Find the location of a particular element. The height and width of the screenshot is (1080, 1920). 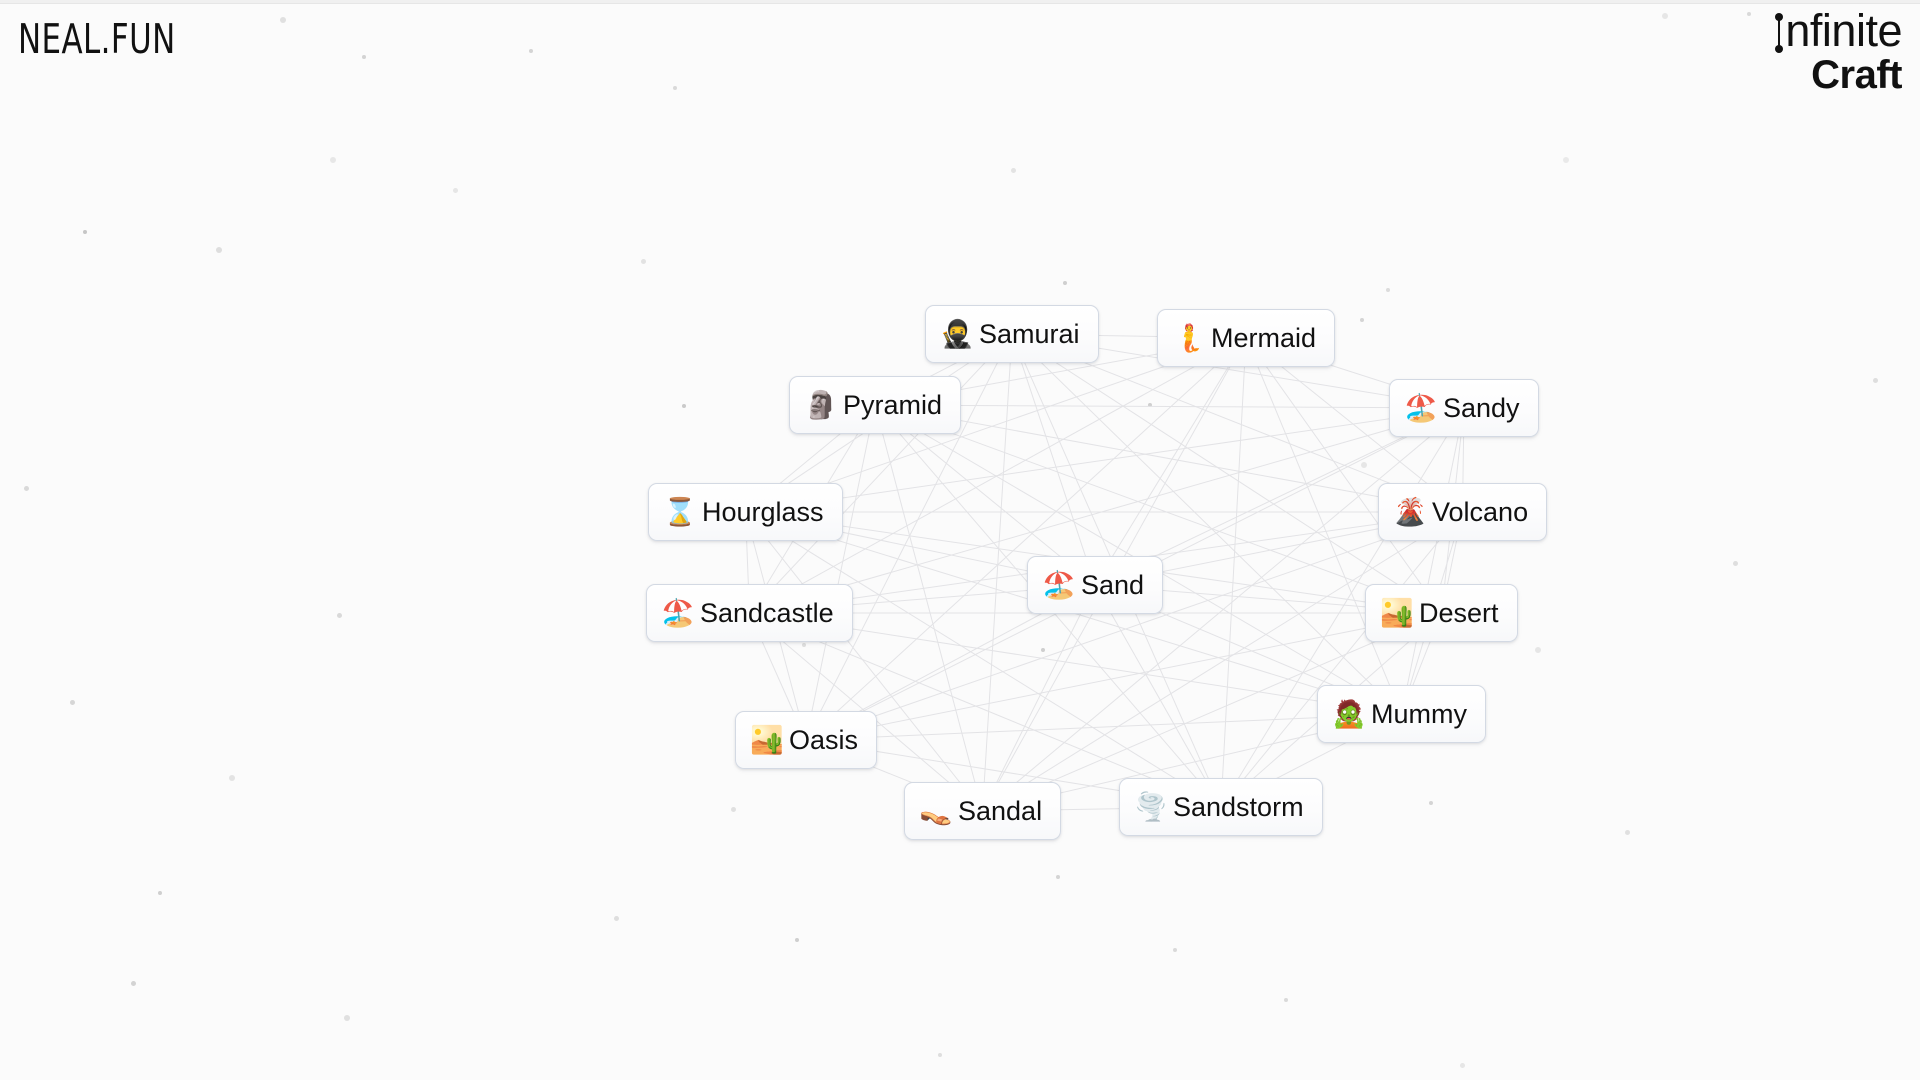

i-dot-top is located at coordinates (1779, 17).